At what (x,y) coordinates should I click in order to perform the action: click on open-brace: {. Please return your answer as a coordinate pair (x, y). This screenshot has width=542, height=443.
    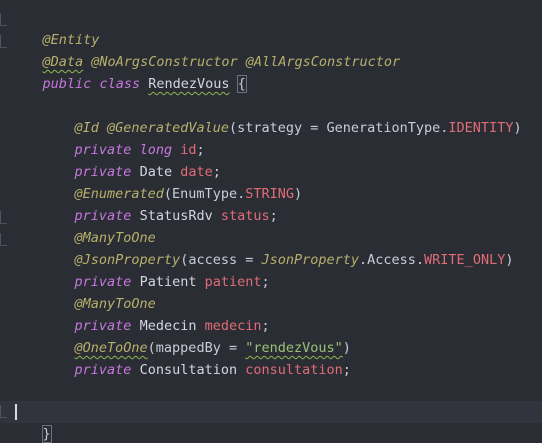
    Looking at the image, I should click on (241, 84).